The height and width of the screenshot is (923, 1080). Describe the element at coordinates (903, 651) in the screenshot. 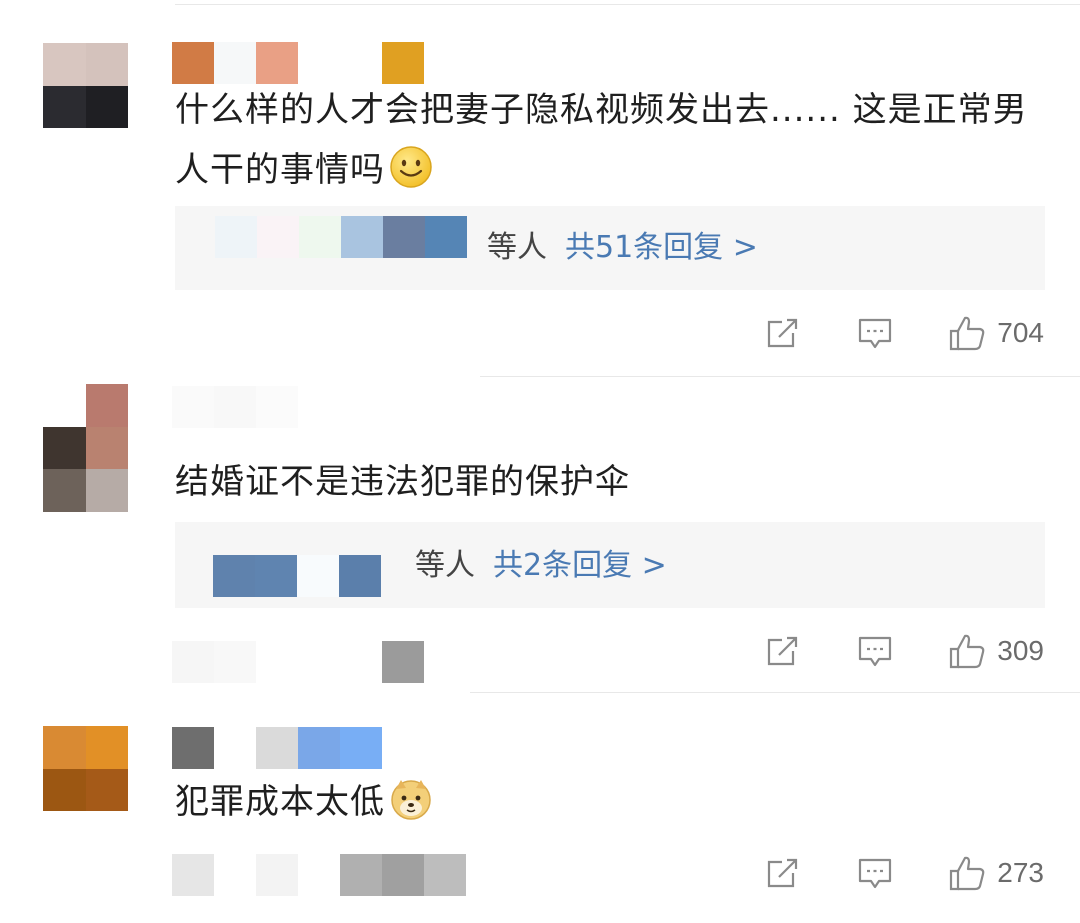

I see `action-bar: 309` at that location.